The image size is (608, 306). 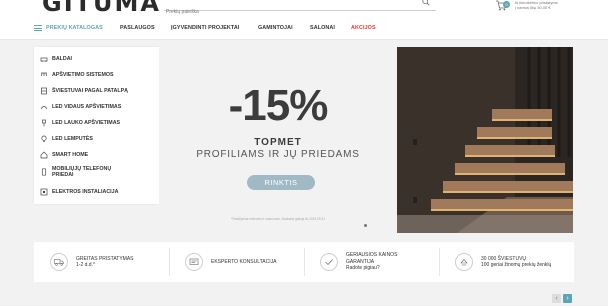 What do you see at coordinates (44, 192) in the screenshot?
I see `switch-icon` at bounding box center [44, 192].